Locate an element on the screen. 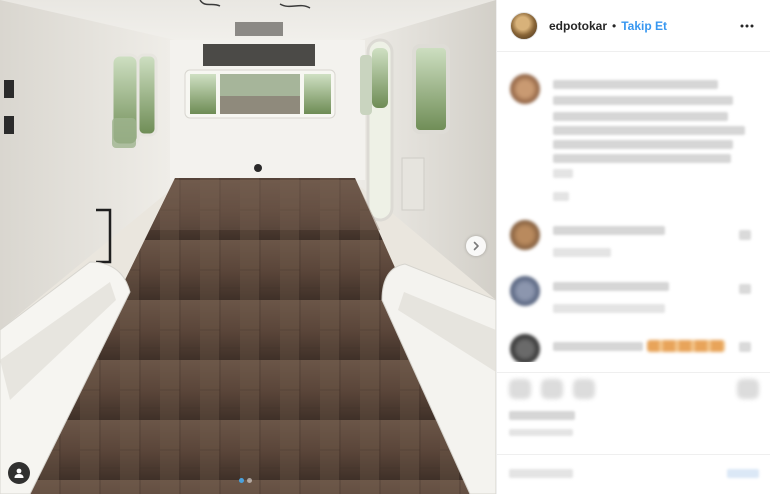  more-options-icon is located at coordinates (747, 25).